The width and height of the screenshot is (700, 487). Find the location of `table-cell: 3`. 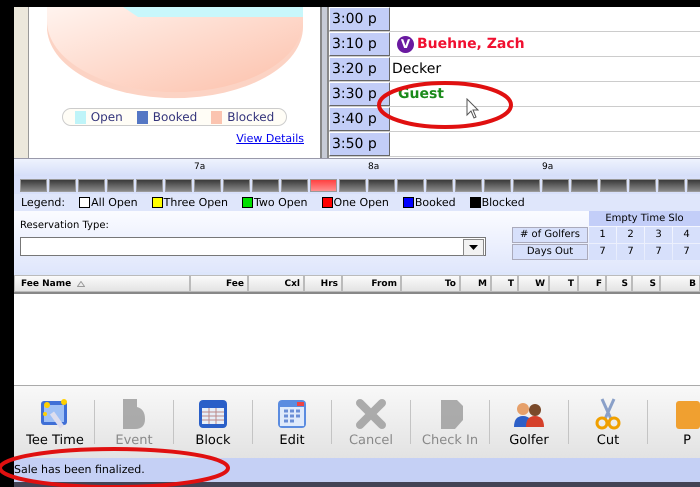

table-cell: 3 is located at coordinates (658, 235).